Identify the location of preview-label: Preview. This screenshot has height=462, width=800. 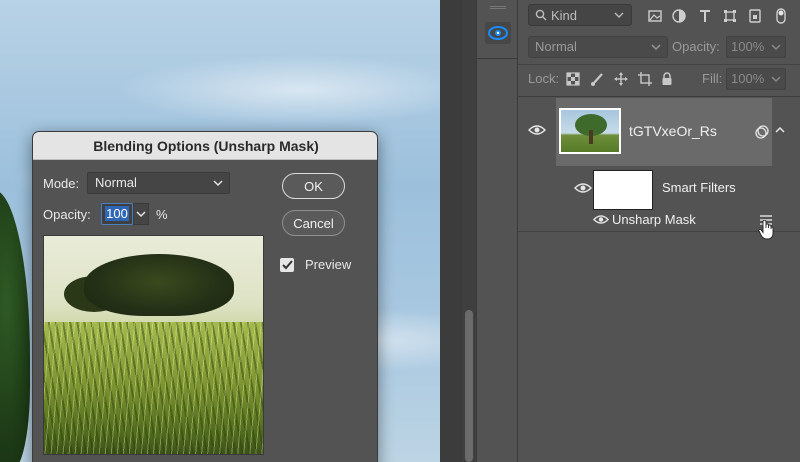
(328, 264).